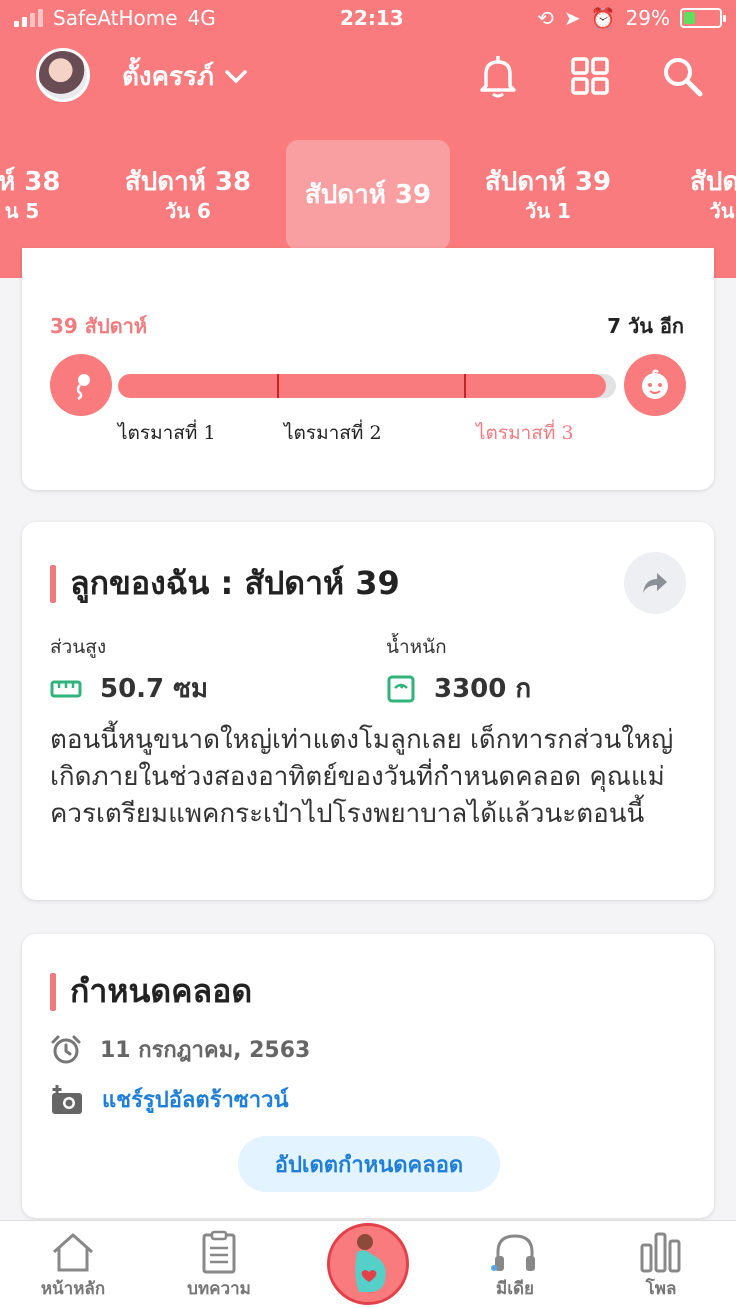 This screenshot has height=1308, width=736. Describe the element at coordinates (99, 326) in the screenshot. I see `weeks-label: 39 สัปดาห์` at that location.